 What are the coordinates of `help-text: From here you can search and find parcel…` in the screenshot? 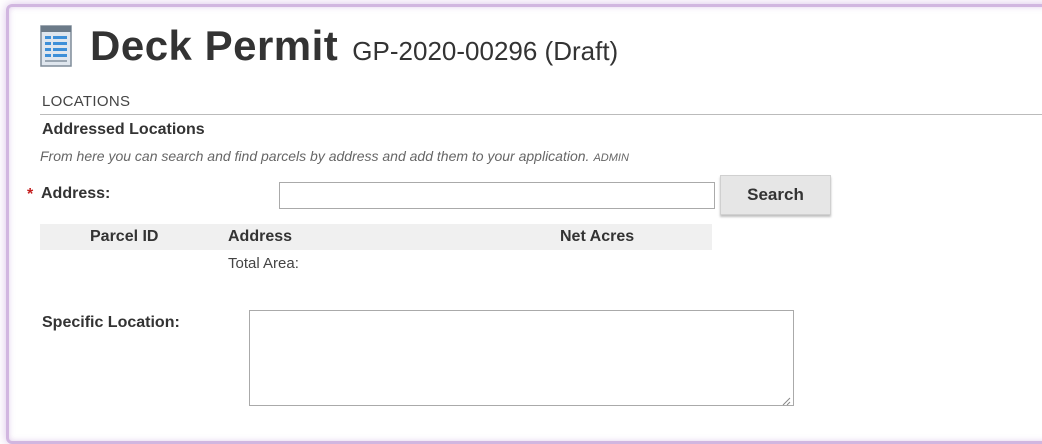 It's located at (334, 156).